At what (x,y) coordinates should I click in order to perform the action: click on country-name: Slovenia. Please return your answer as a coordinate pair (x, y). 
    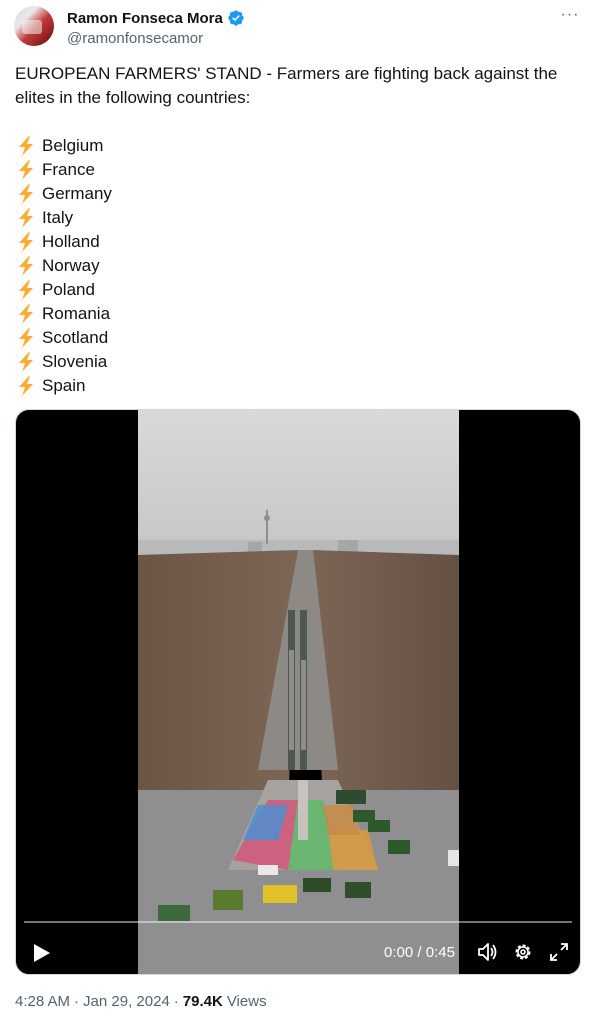
    Looking at the image, I should click on (75, 361).